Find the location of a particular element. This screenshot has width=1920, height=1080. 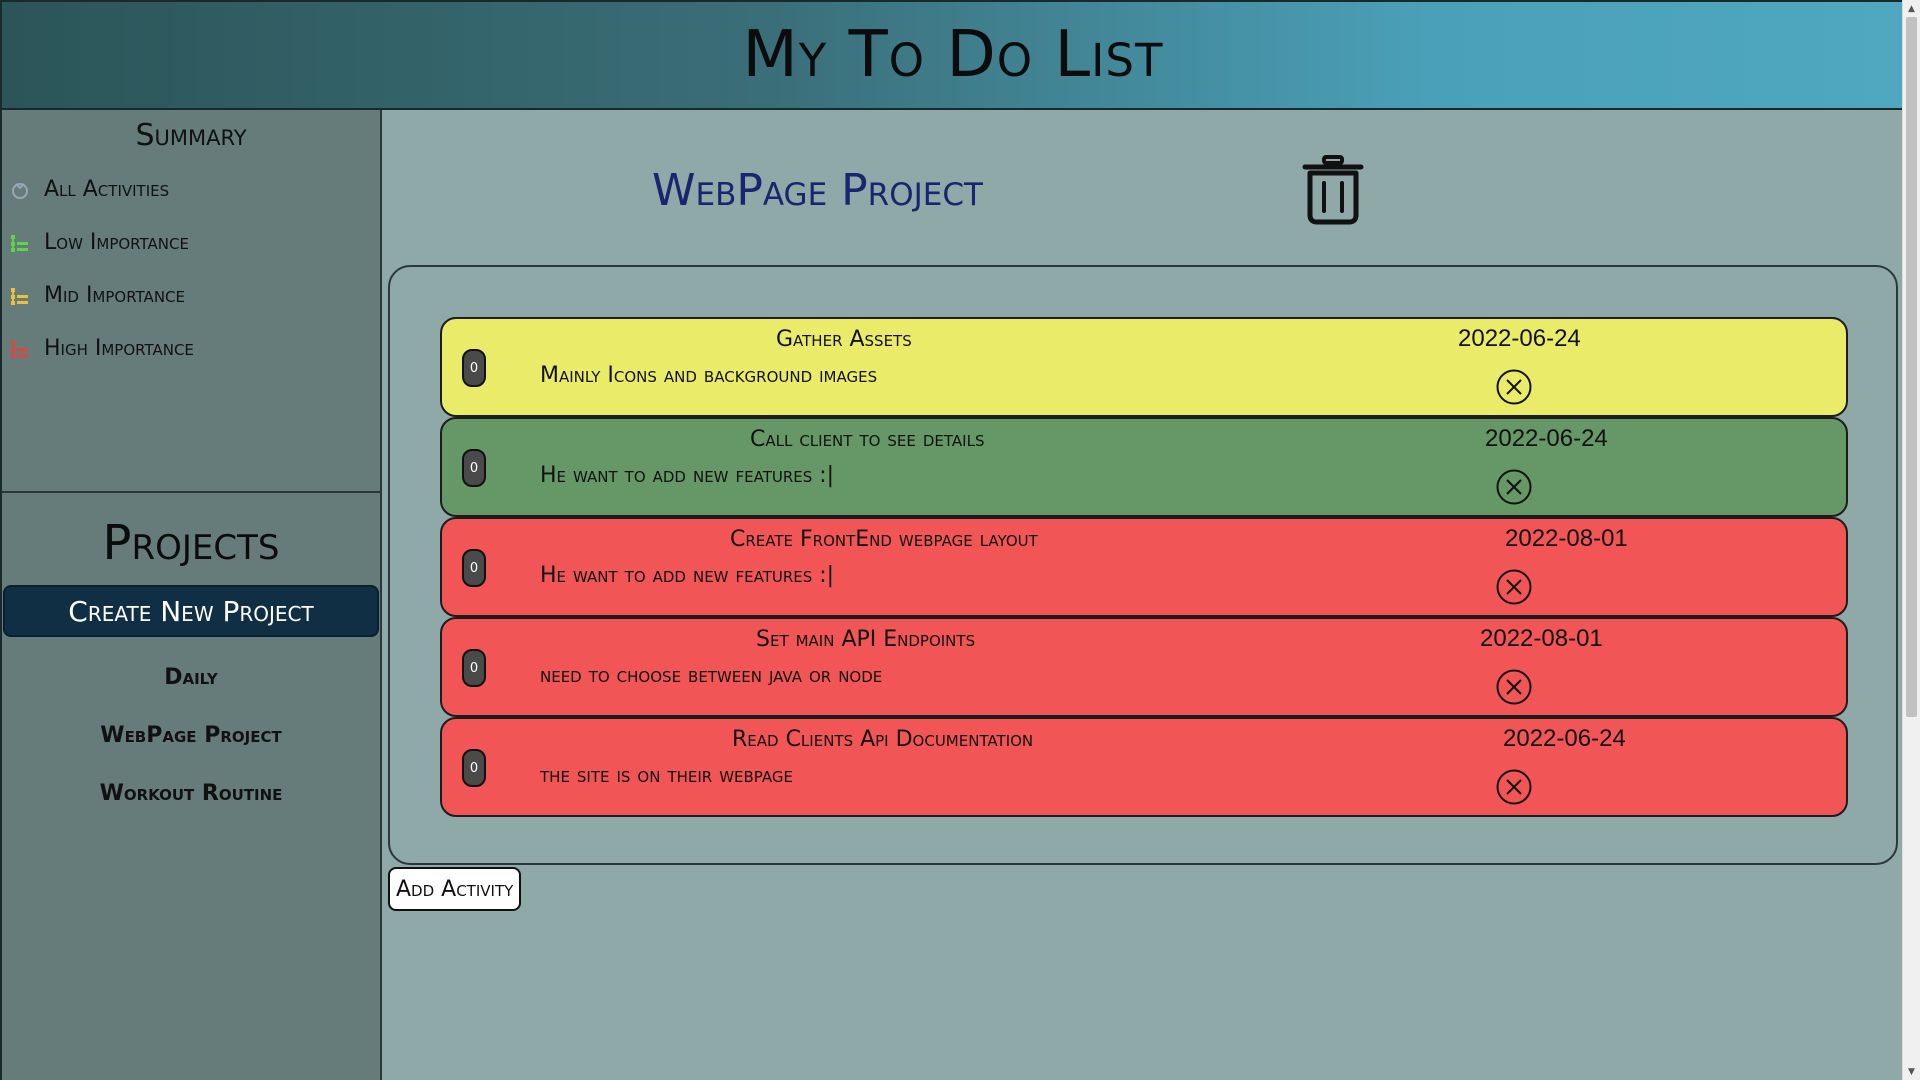

summary-item-high-importance: High Importance is located at coordinates (191, 348).